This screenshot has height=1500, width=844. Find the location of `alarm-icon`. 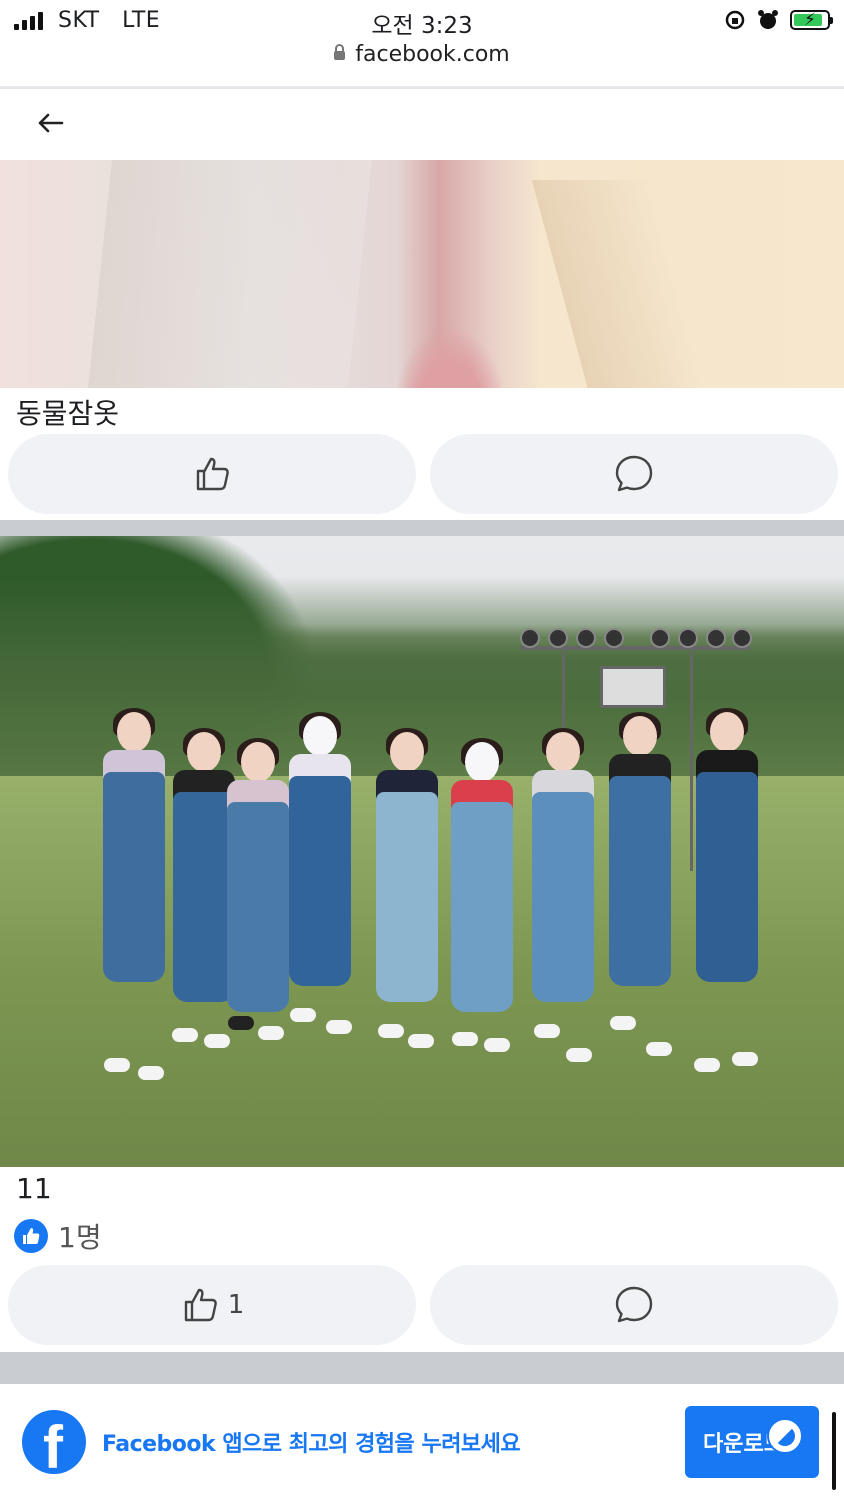

alarm-icon is located at coordinates (768, 19).